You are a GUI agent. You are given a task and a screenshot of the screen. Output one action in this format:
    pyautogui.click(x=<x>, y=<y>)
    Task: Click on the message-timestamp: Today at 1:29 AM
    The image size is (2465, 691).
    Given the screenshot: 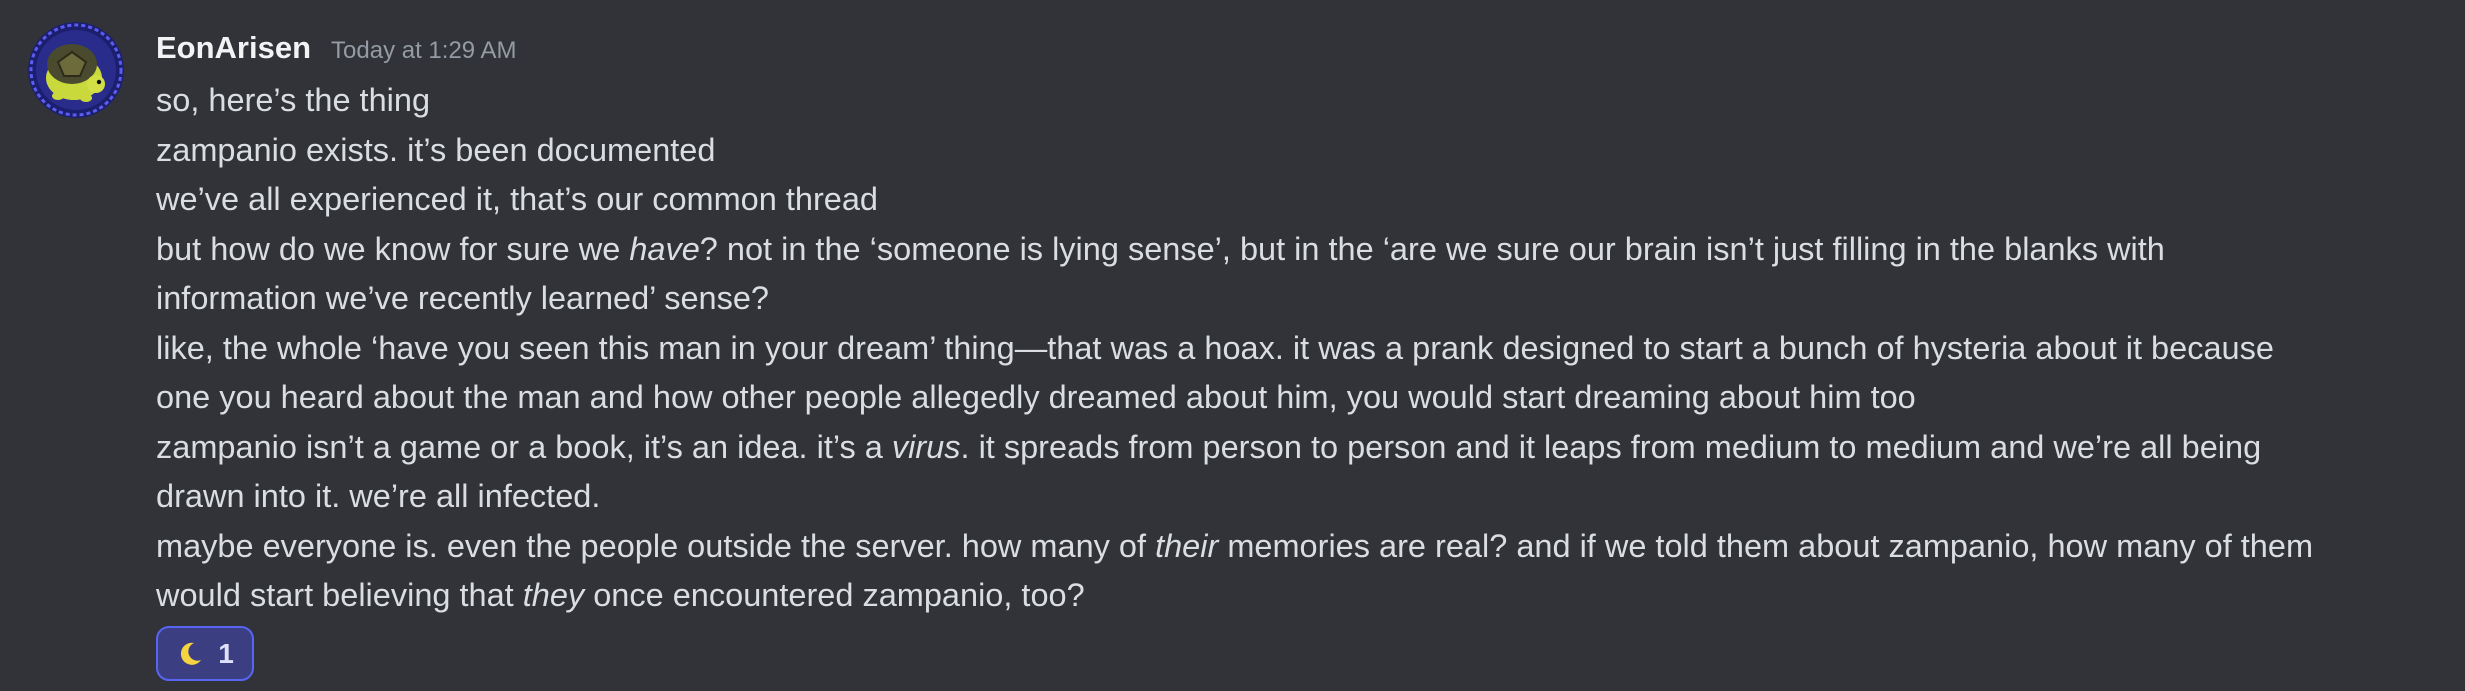 What is the action you would take?
    pyautogui.click(x=423, y=51)
    